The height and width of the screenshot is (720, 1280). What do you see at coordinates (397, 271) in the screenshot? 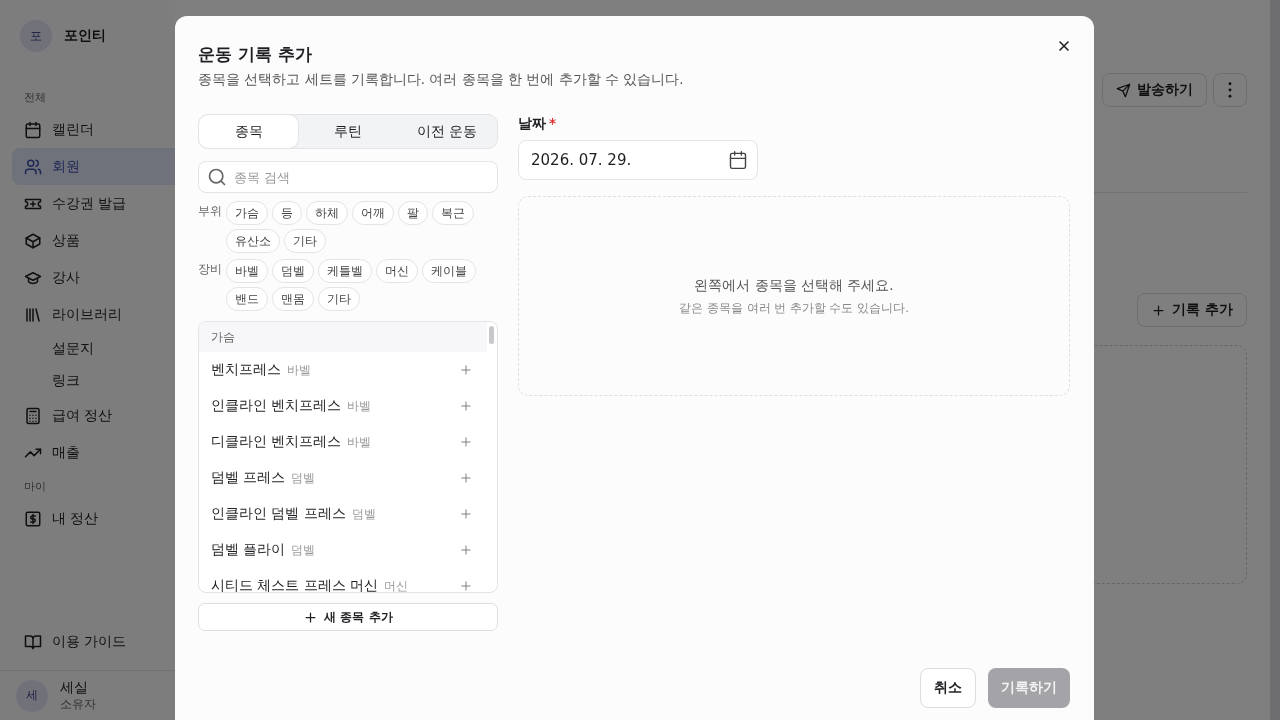
I see `filter-chip: 머신` at bounding box center [397, 271].